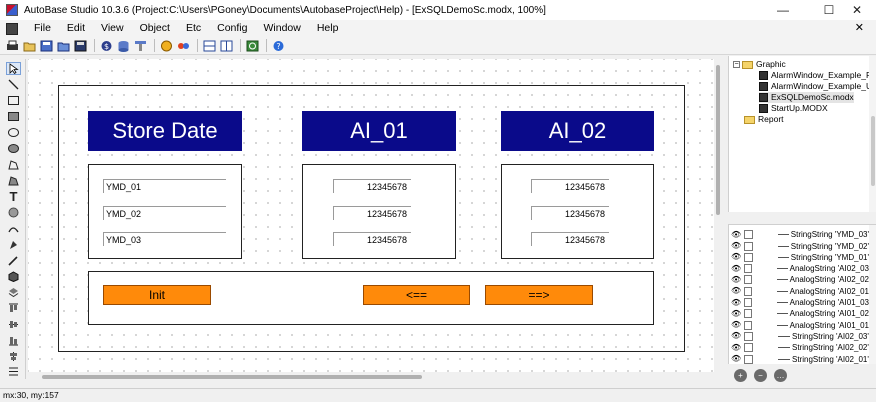 The height and width of the screenshot is (402, 876). I want to click on polygon-icon, so click(13, 164).